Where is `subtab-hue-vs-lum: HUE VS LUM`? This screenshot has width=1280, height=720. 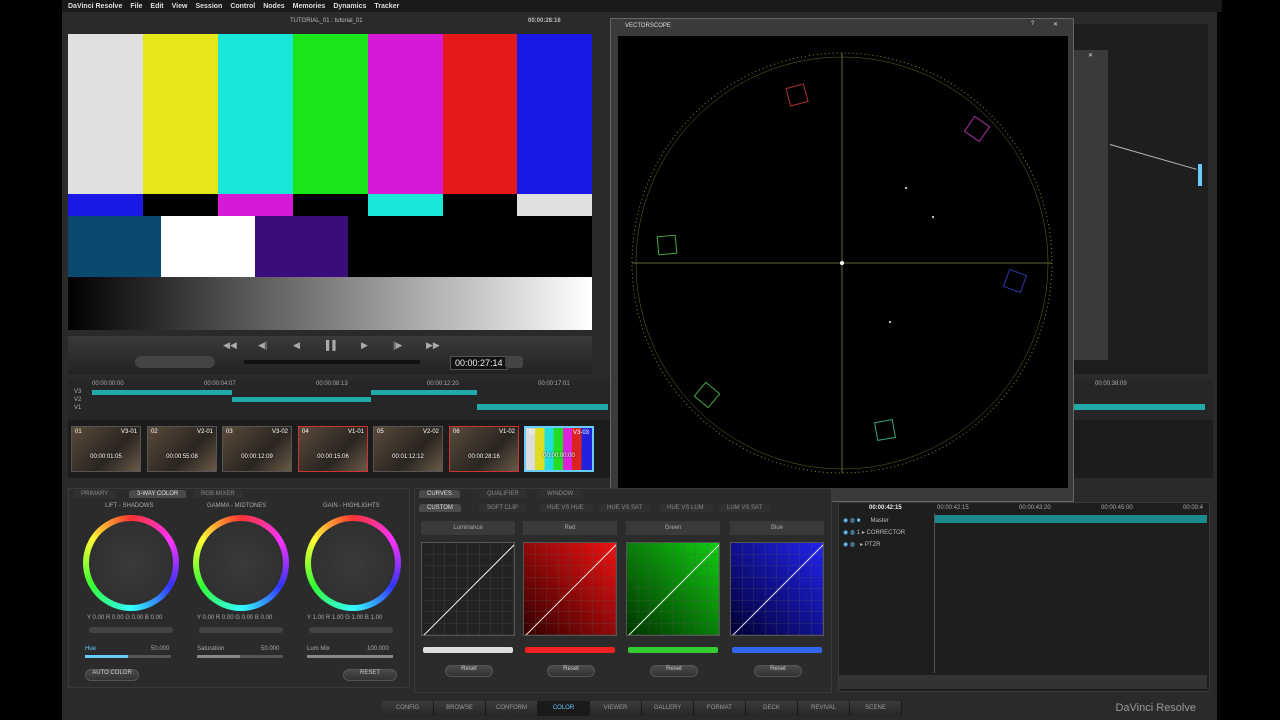
subtab-hue-vs-lum: HUE VS LUM is located at coordinates (685, 508).